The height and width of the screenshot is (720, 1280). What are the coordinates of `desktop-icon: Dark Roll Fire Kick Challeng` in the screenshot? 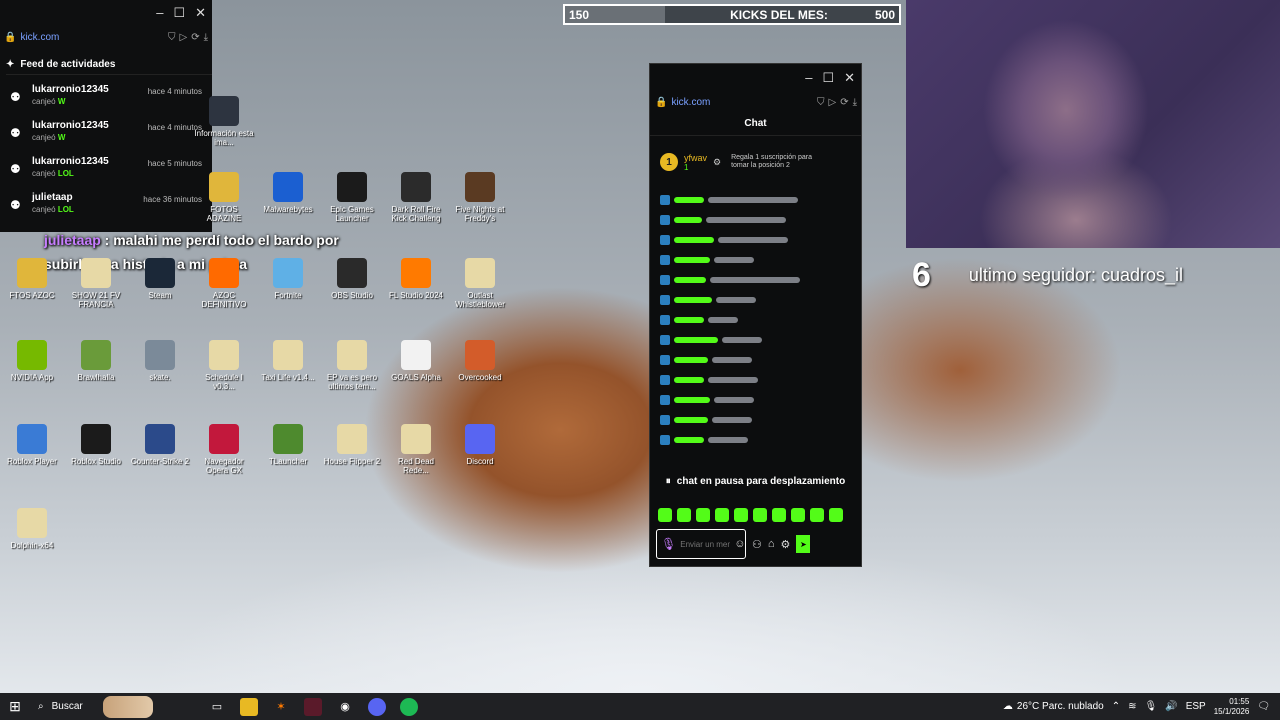 It's located at (416, 197).